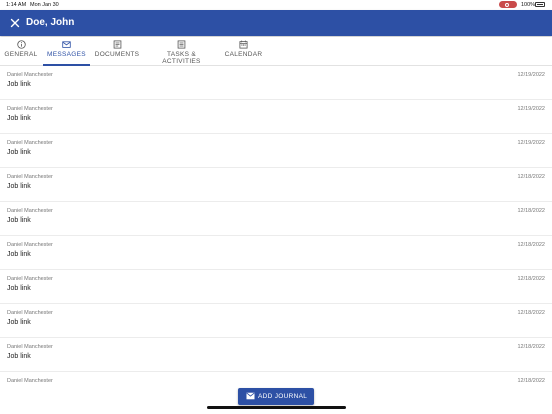 The height and width of the screenshot is (414, 552). I want to click on tasks-icon, so click(181, 44).